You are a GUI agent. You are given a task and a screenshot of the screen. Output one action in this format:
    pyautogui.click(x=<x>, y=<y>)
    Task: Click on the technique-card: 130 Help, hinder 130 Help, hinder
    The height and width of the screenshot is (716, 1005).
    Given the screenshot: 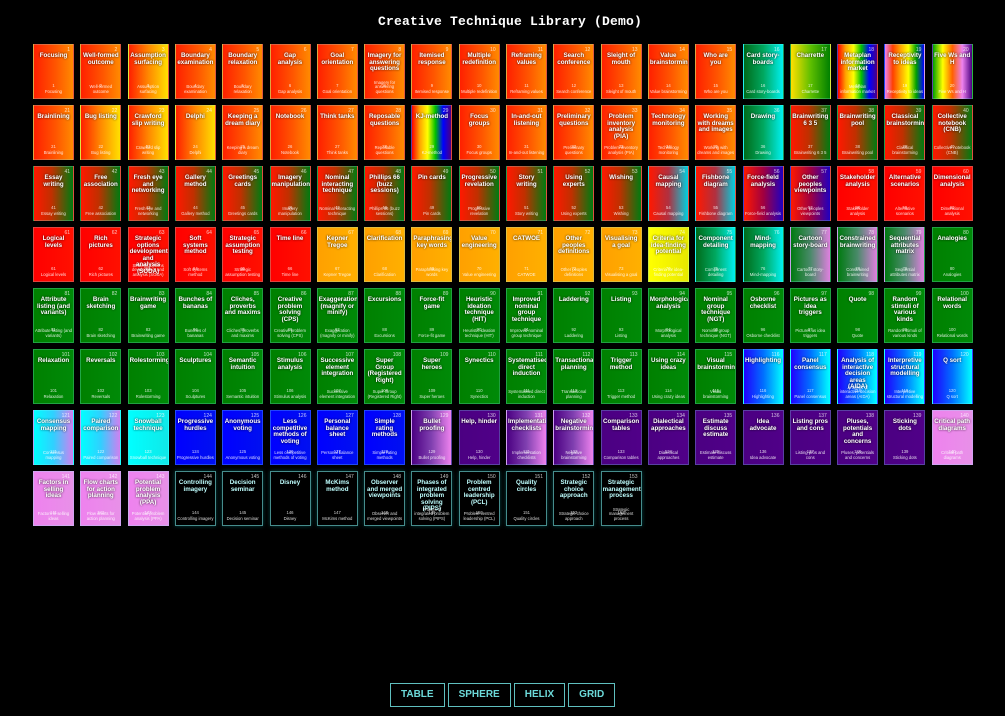 What is the action you would take?
    pyautogui.click(x=479, y=437)
    